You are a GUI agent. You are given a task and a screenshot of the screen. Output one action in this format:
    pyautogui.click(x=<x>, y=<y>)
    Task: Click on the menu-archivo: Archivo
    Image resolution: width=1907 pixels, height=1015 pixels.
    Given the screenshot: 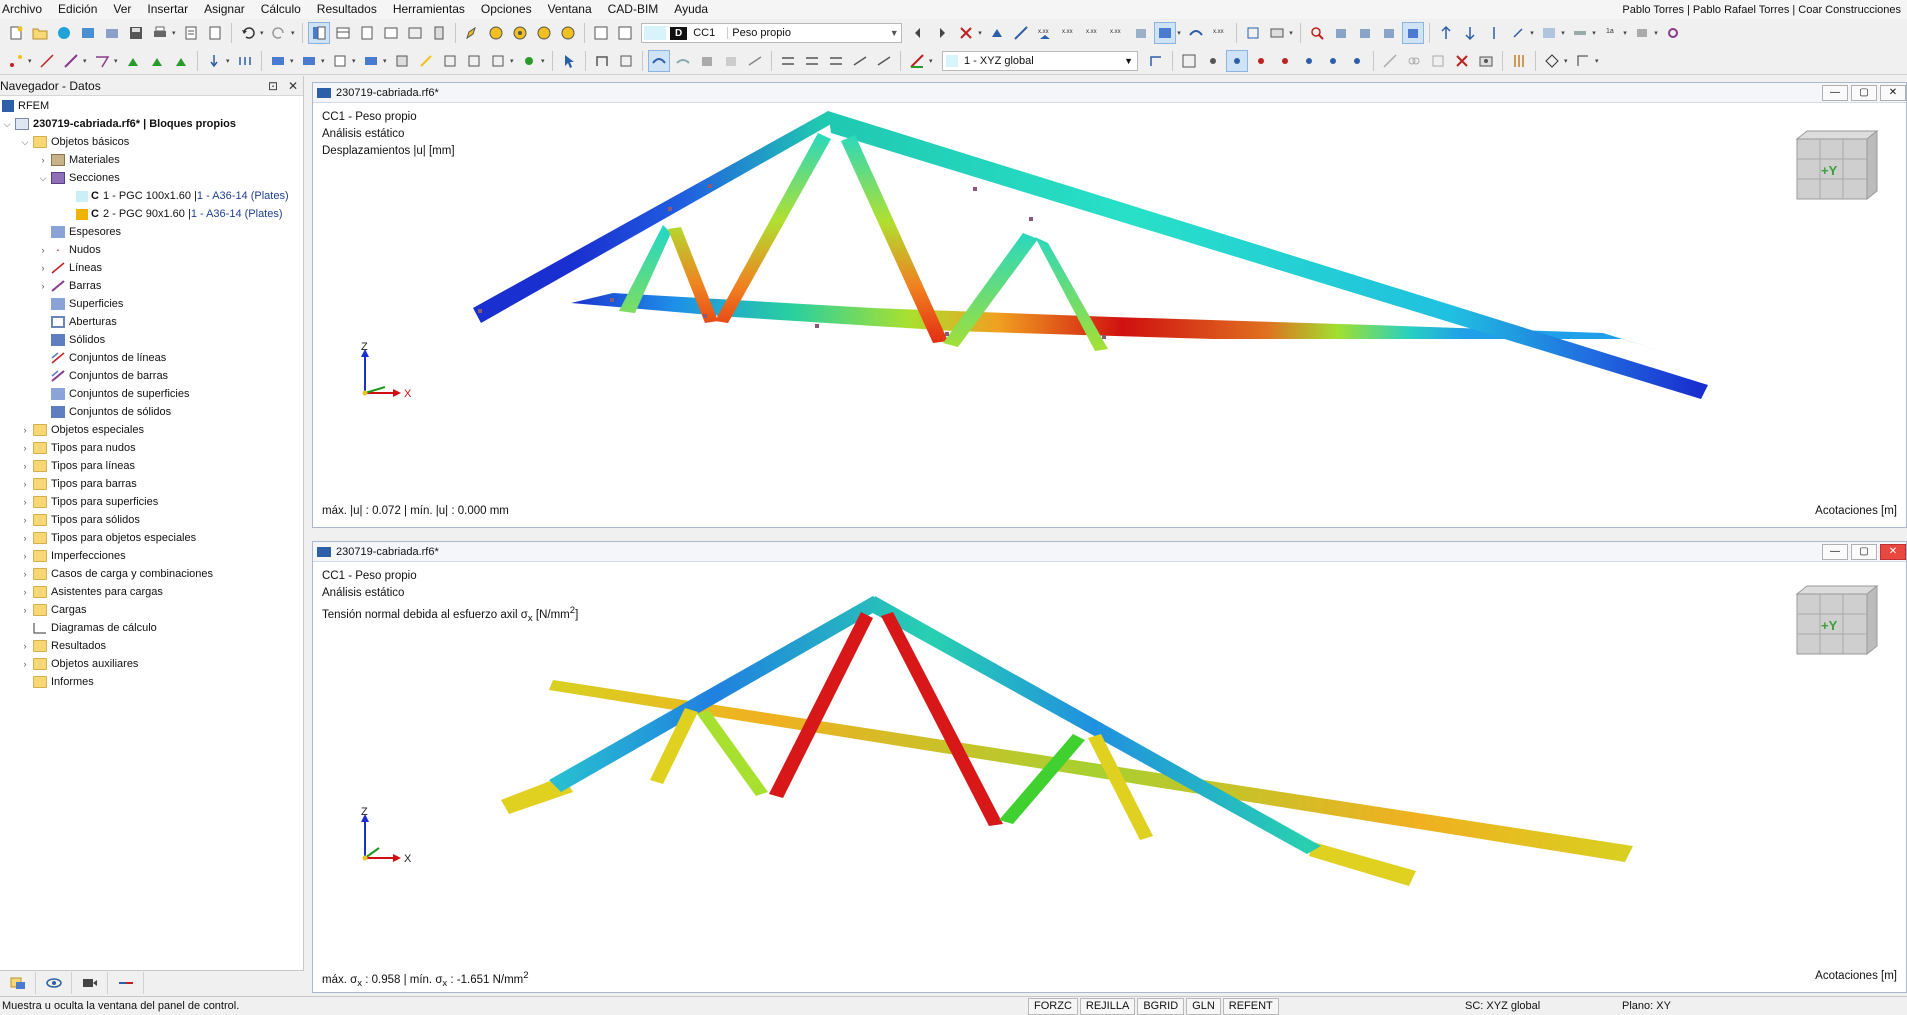 What is the action you would take?
    pyautogui.click(x=25, y=9)
    